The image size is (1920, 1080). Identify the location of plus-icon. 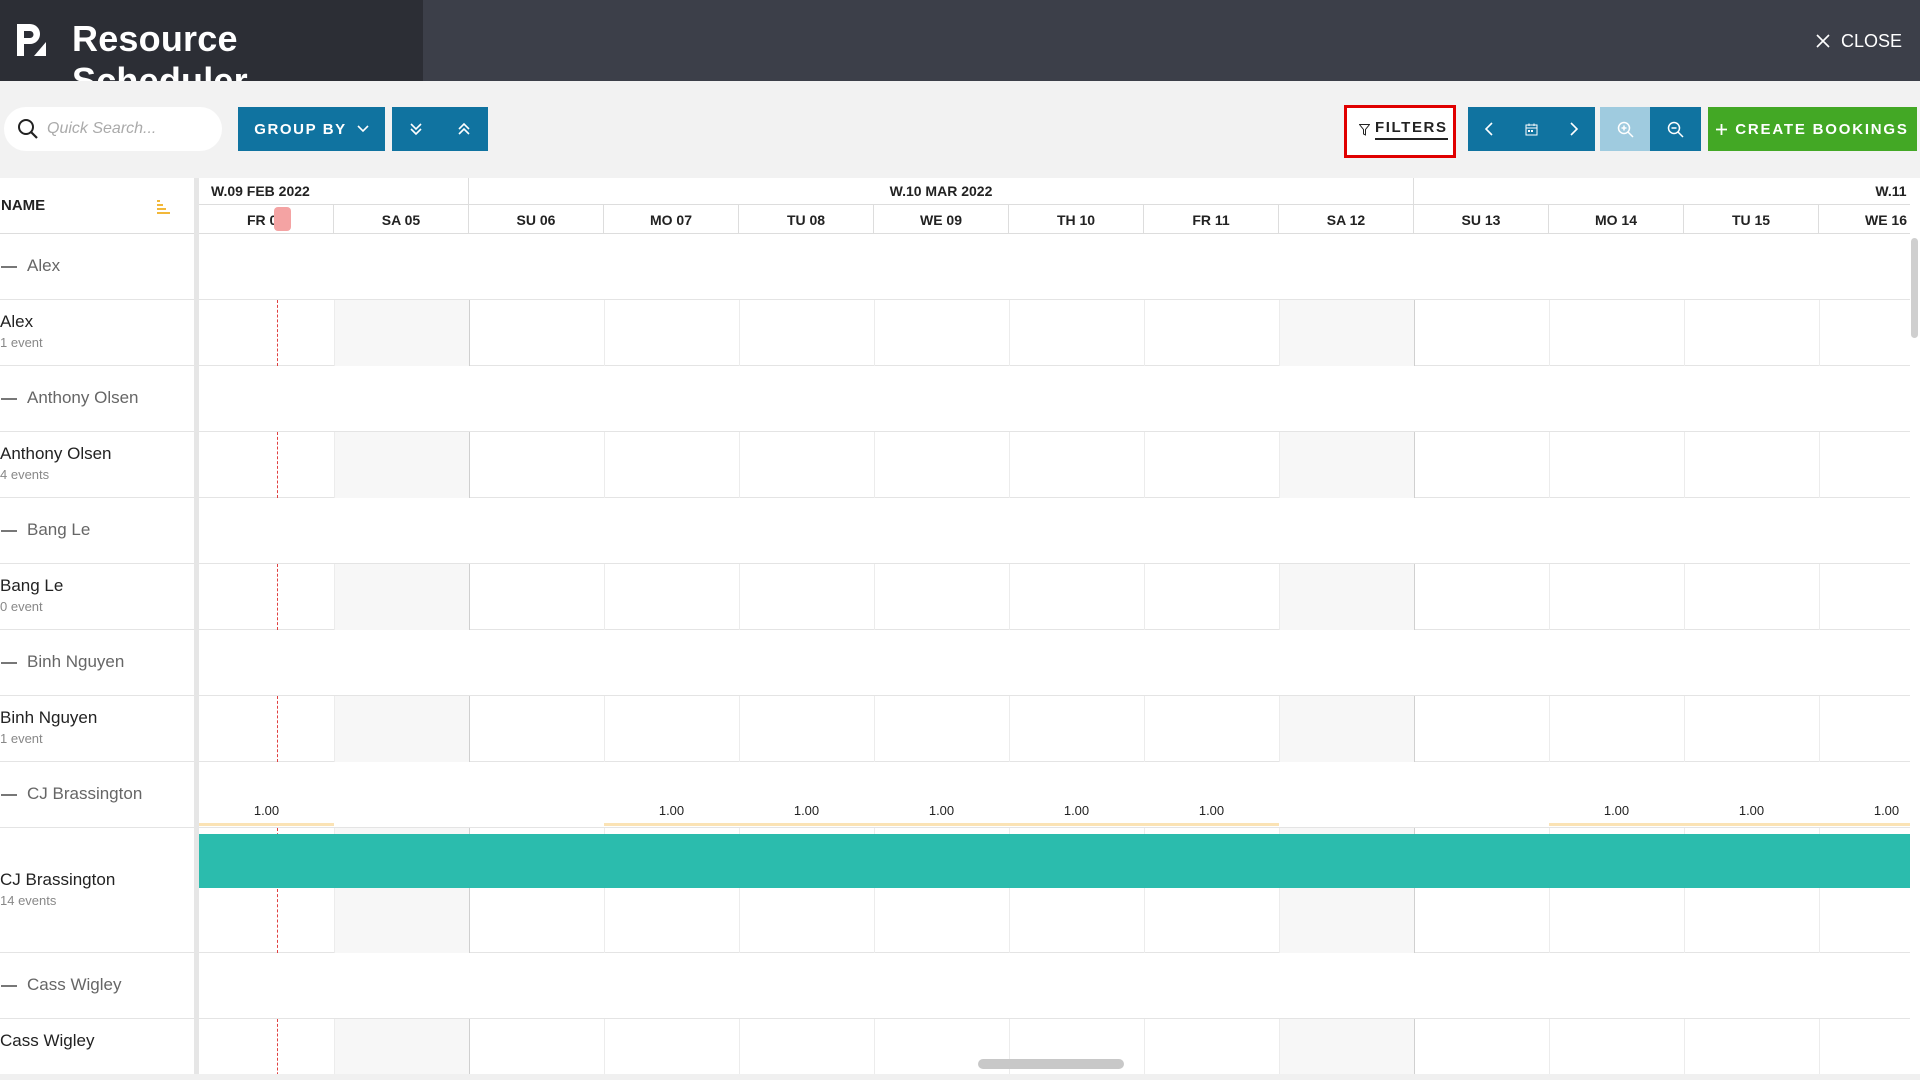
(1722, 129).